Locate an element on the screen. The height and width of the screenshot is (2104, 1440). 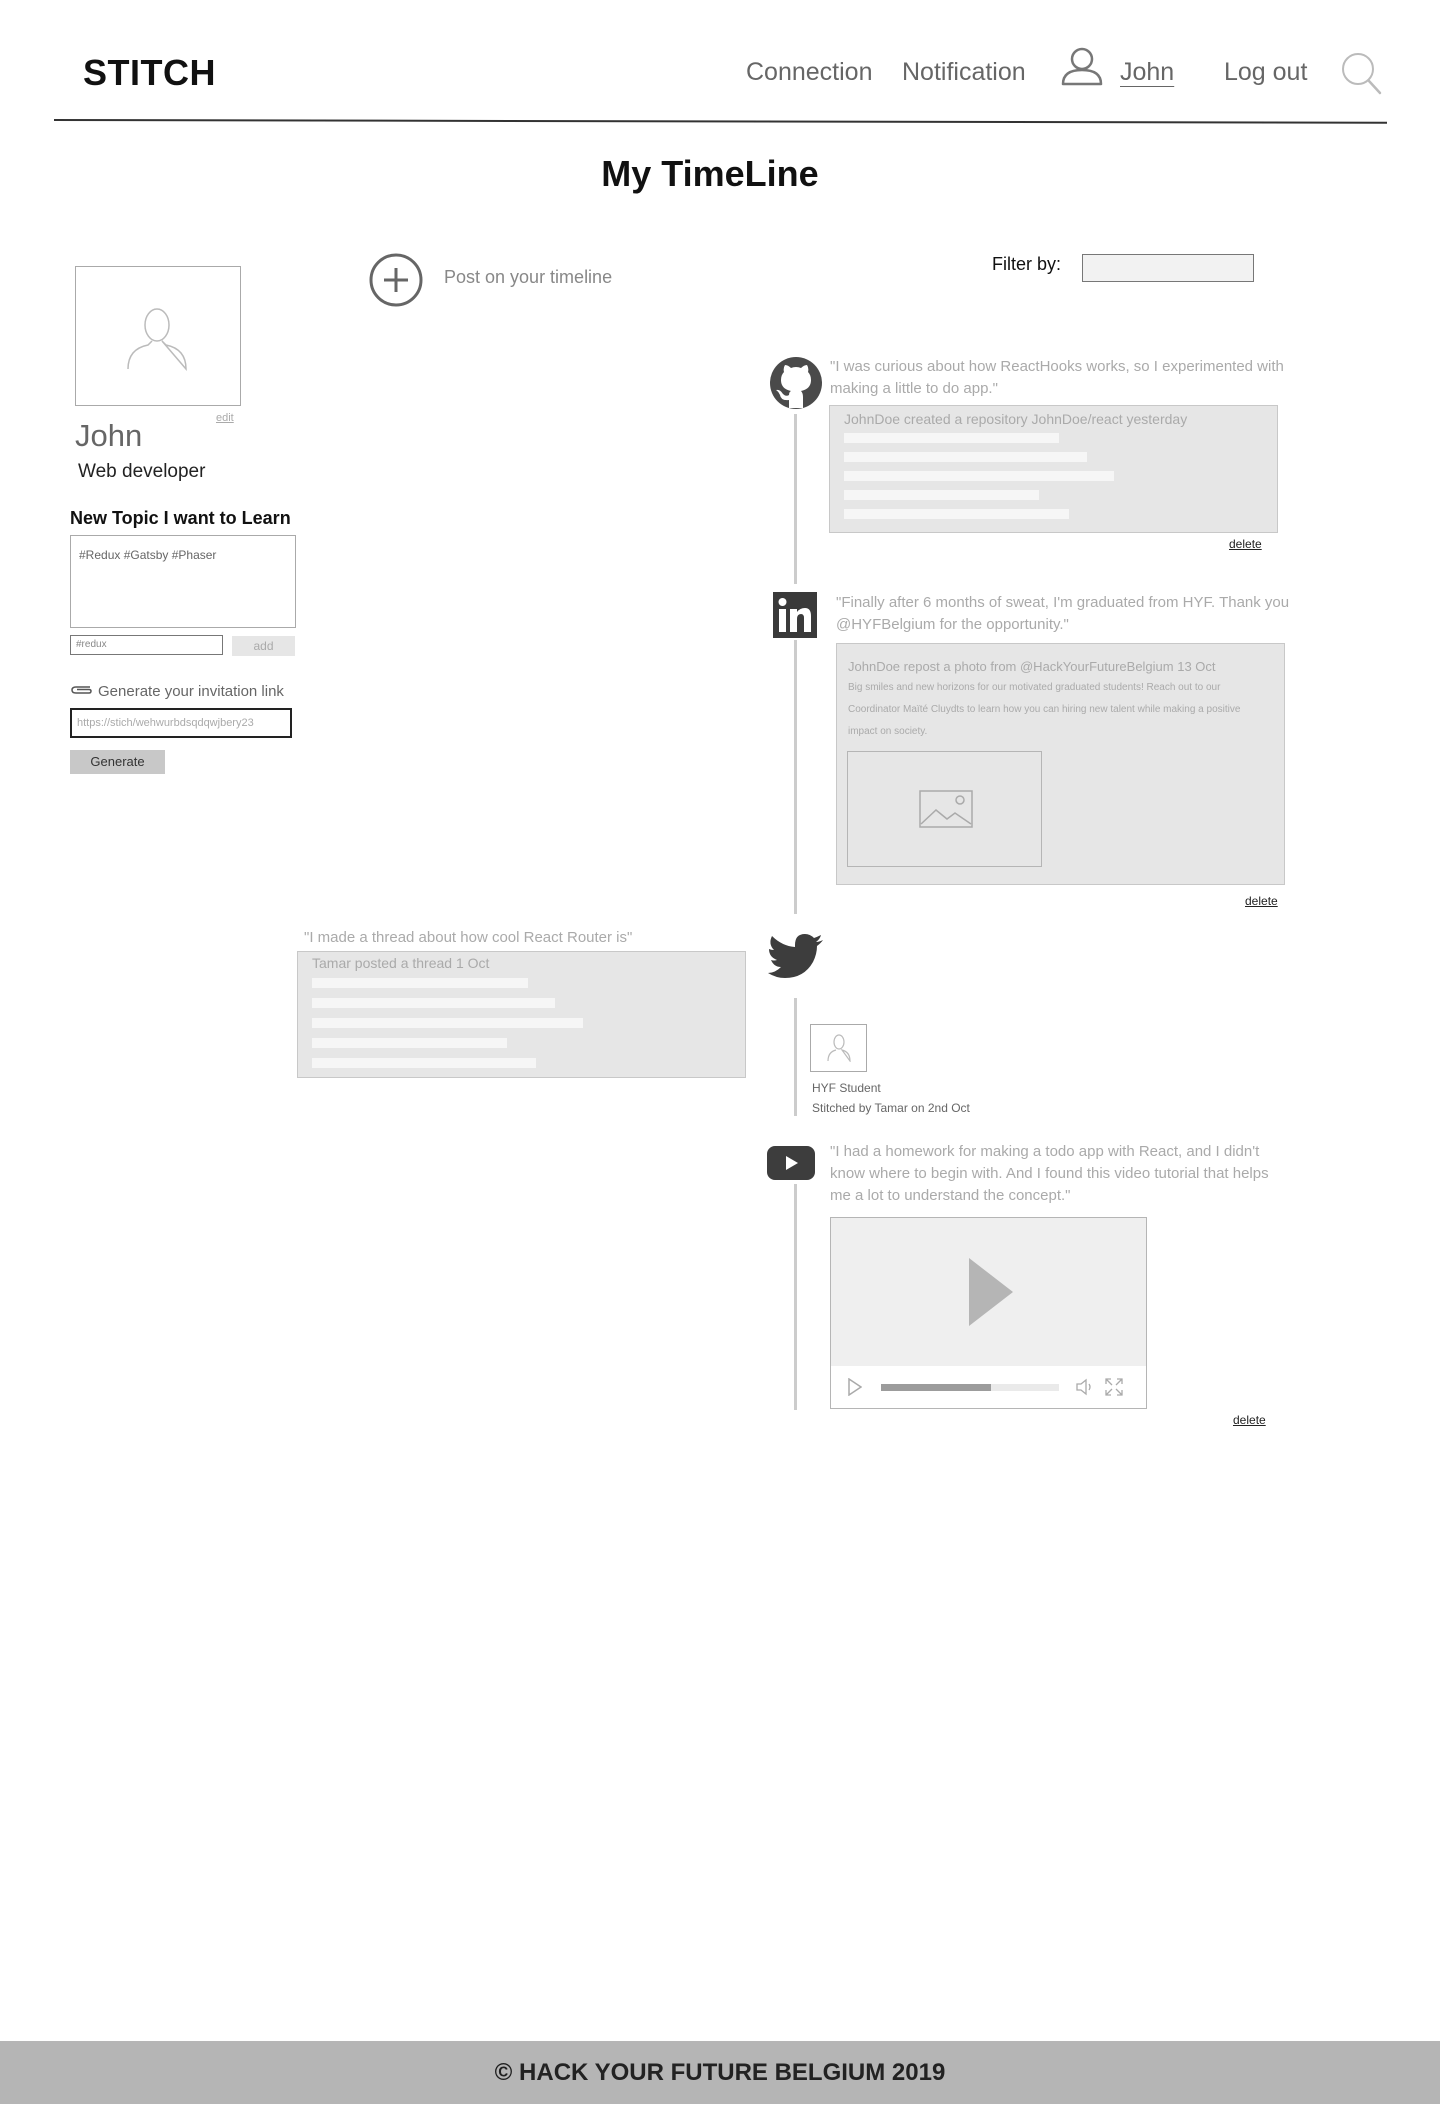
youtube-icon is located at coordinates (791, 1163).